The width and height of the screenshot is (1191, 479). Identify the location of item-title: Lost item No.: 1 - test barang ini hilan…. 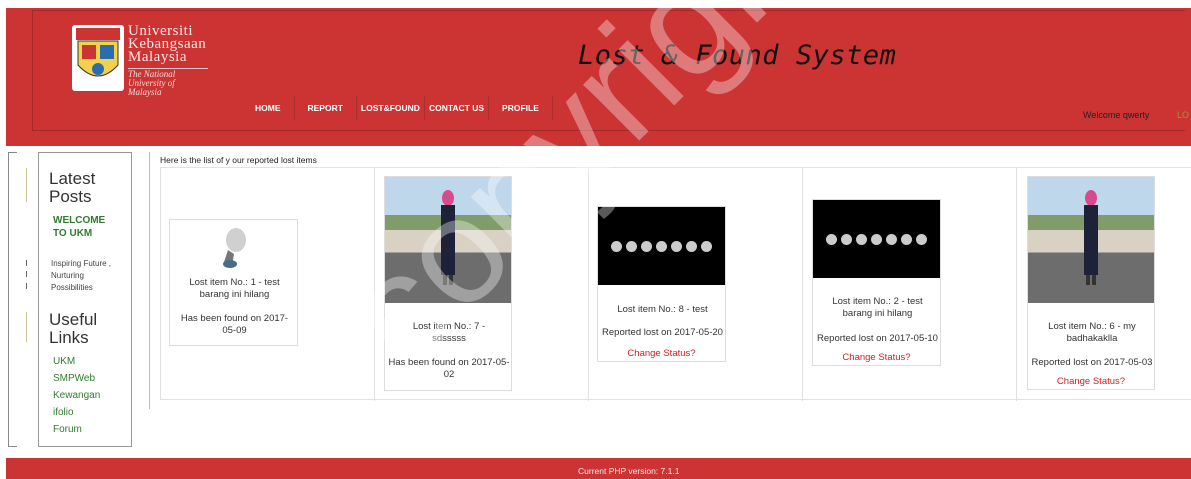
(234, 288).